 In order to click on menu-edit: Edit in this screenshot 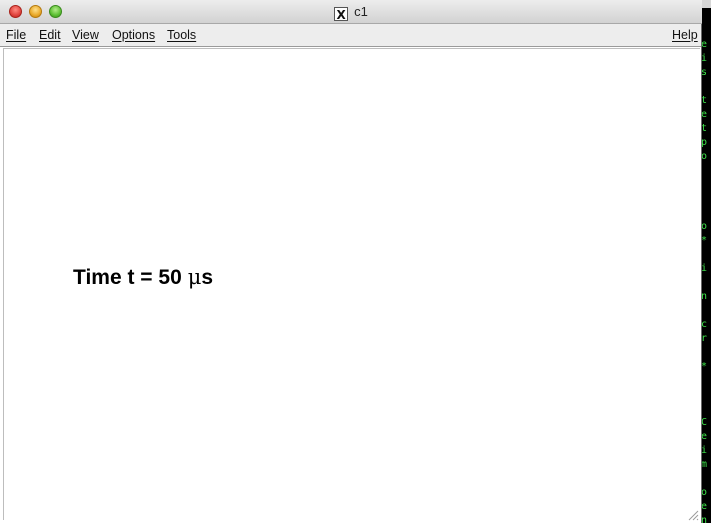, I will do `click(50, 35)`.